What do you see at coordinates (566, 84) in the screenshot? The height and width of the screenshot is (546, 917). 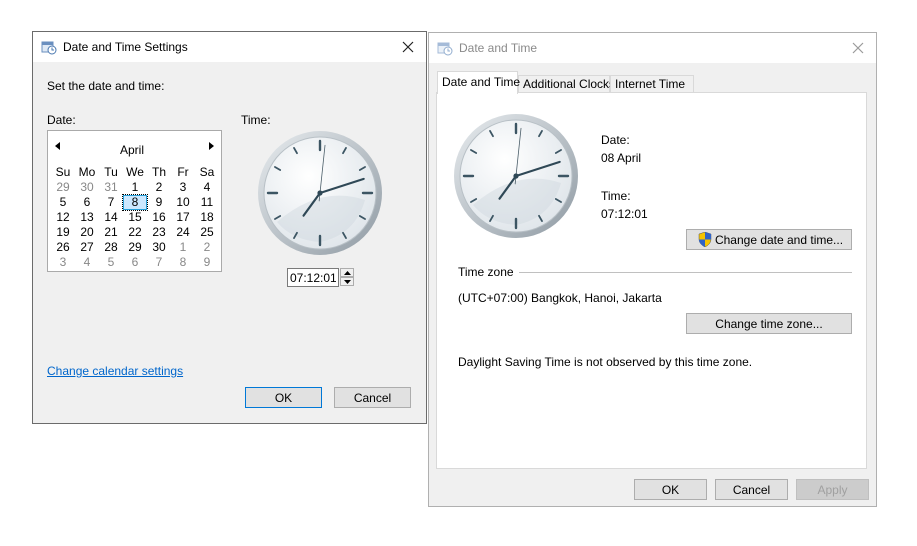 I see `tab-additional-clocks: Additional Clocks` at bounding box center [566, 84].